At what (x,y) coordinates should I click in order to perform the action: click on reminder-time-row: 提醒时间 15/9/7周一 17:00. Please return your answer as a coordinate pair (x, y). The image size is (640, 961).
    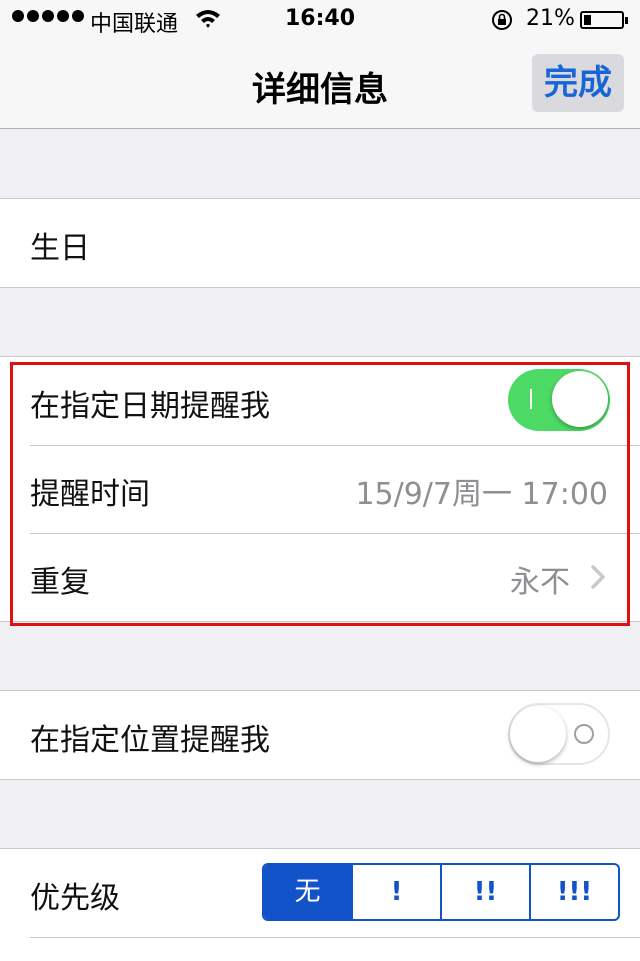
    Looking at the image, I should click on (320, 489).